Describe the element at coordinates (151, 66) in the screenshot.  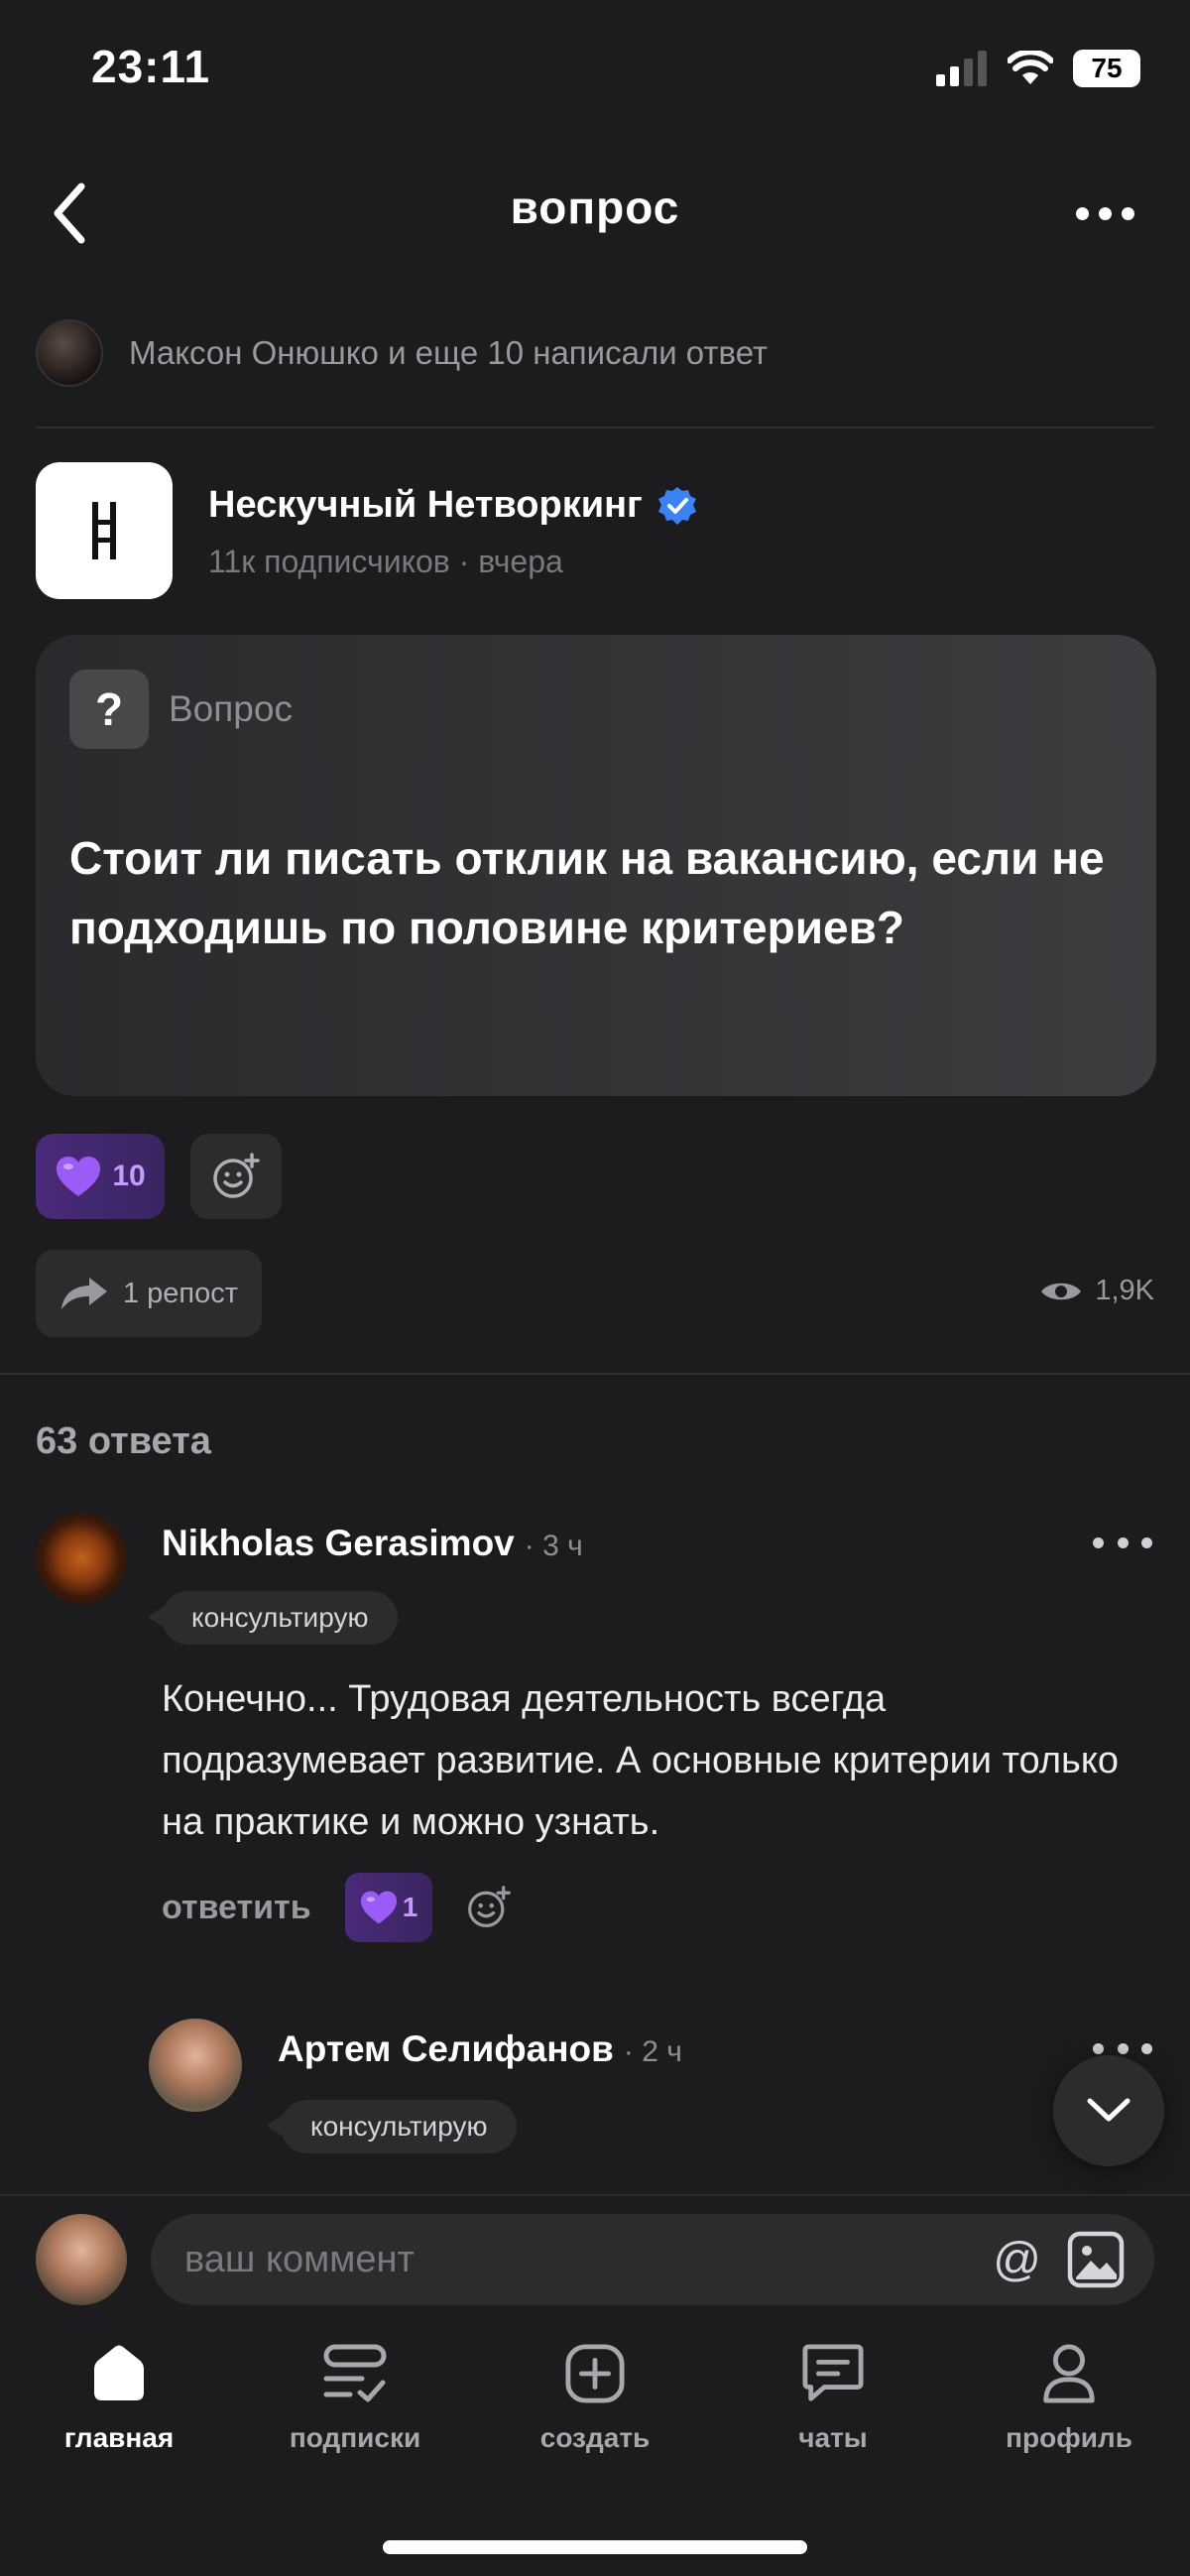
I see `status-time: 23:11` at that location.